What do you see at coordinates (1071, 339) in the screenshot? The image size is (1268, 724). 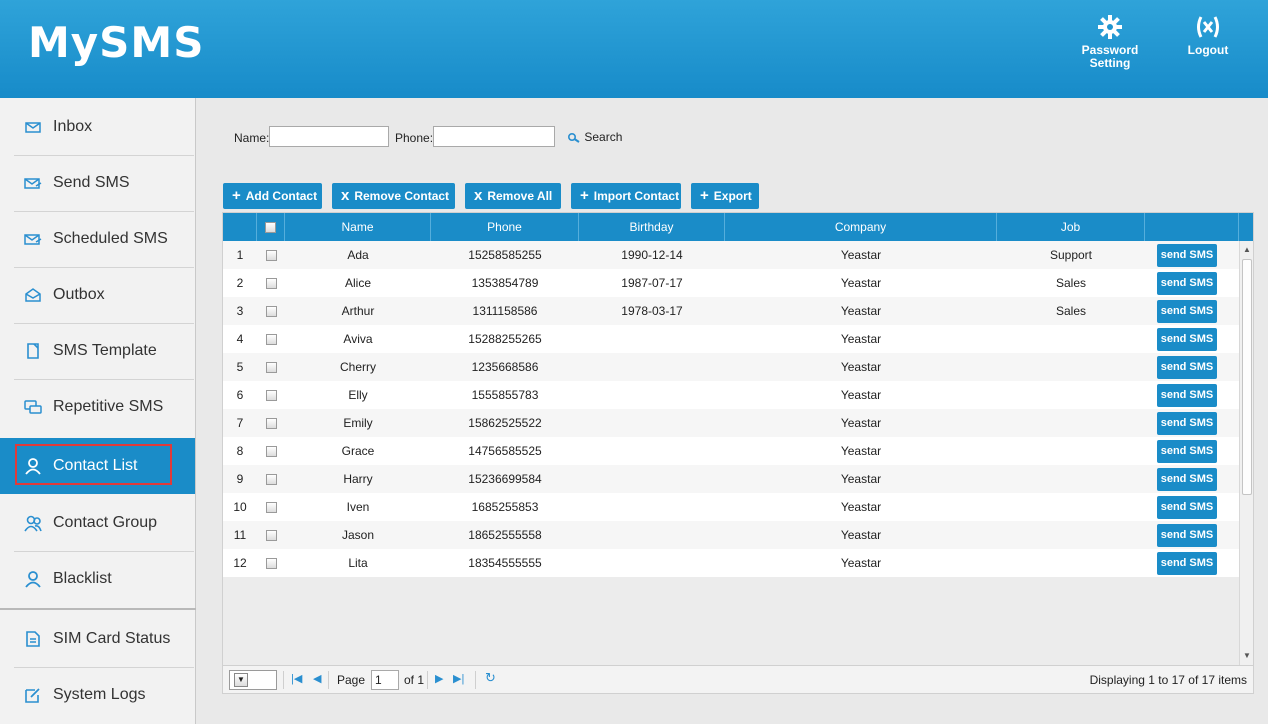 I see `cell-job` at bounding box center [1071, 339].